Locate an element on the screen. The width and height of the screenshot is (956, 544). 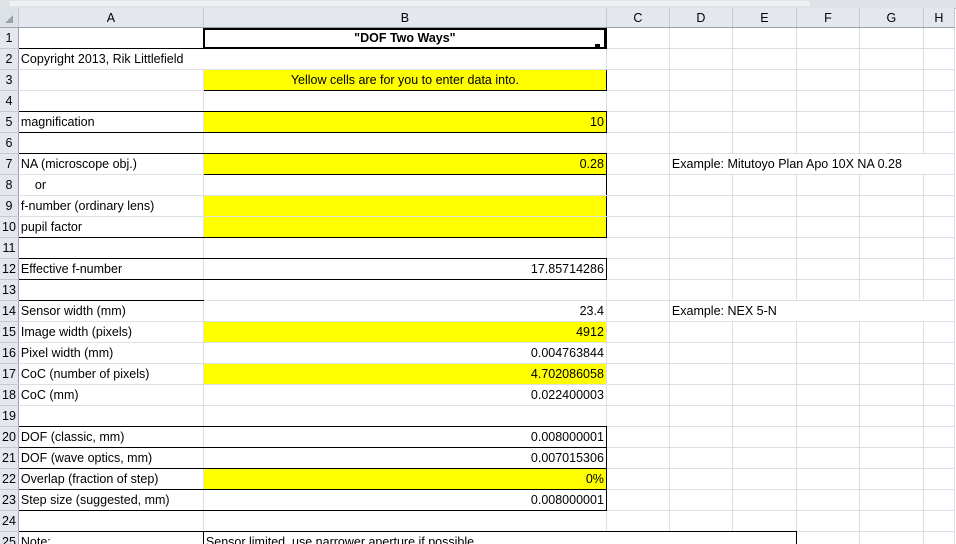
cell-h19 is located at coordinates (939, 416).